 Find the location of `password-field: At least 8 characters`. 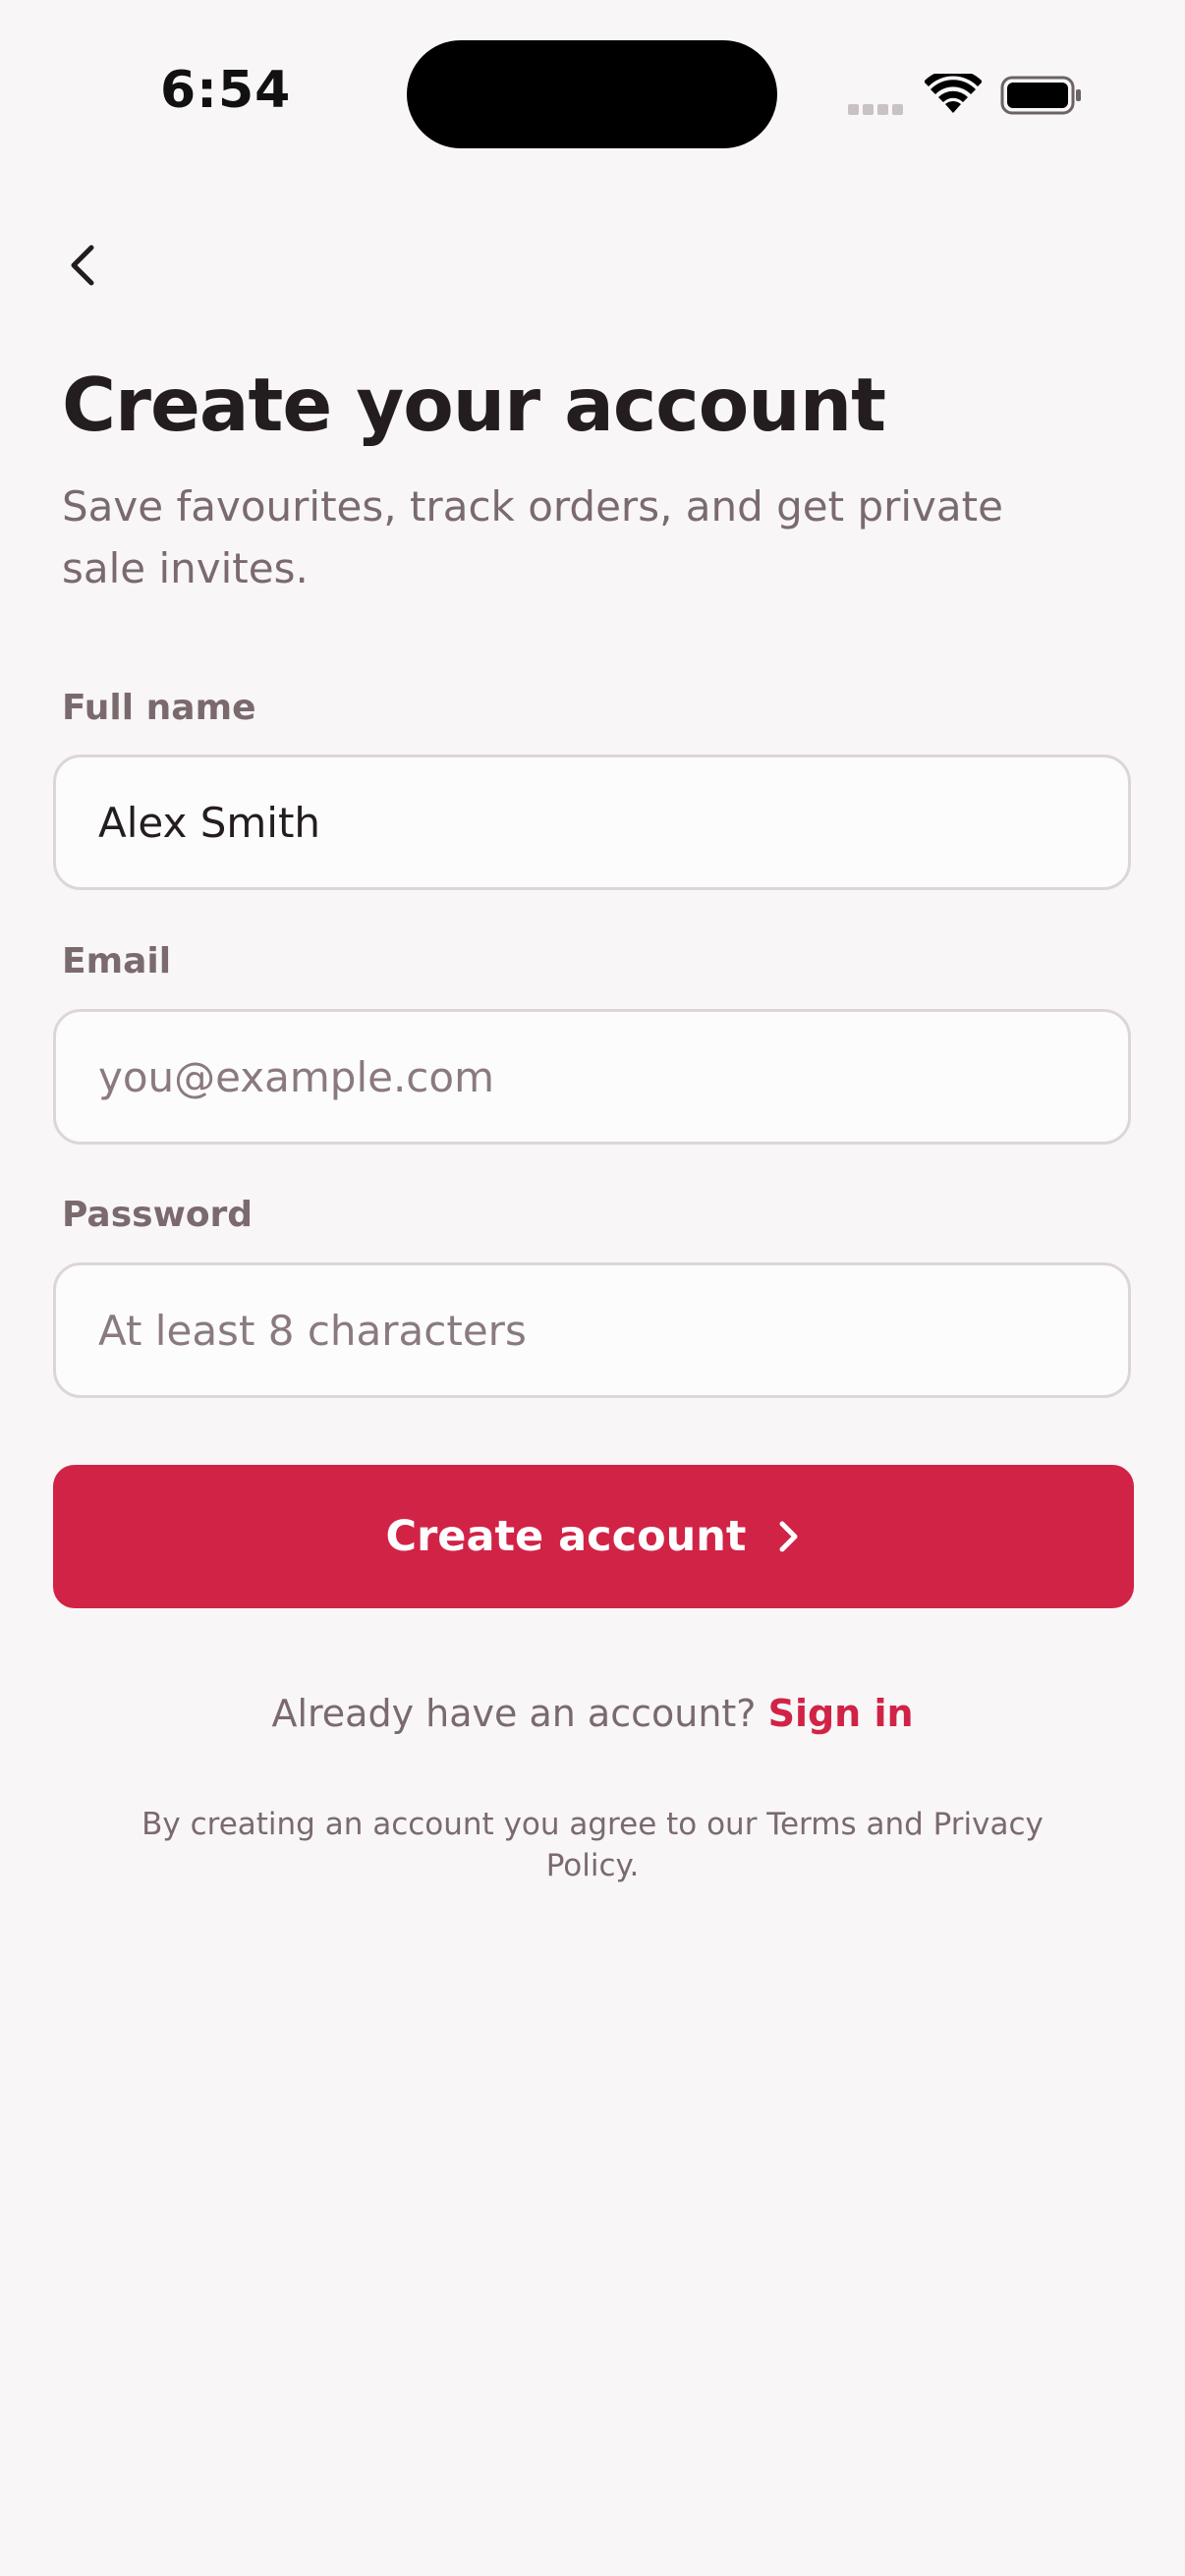

password-field: At least 8 characters is located at coordinates (592, 1330).